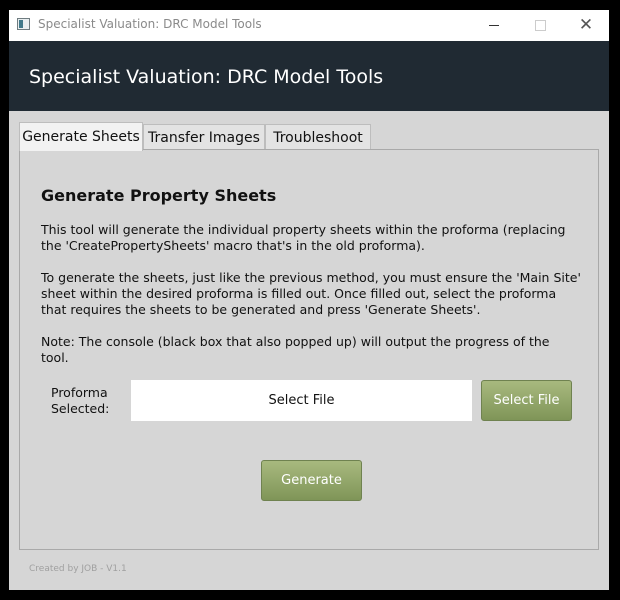 This screenshot has height=600, width=620. I want to click on maximize-button, so click(540, 25).